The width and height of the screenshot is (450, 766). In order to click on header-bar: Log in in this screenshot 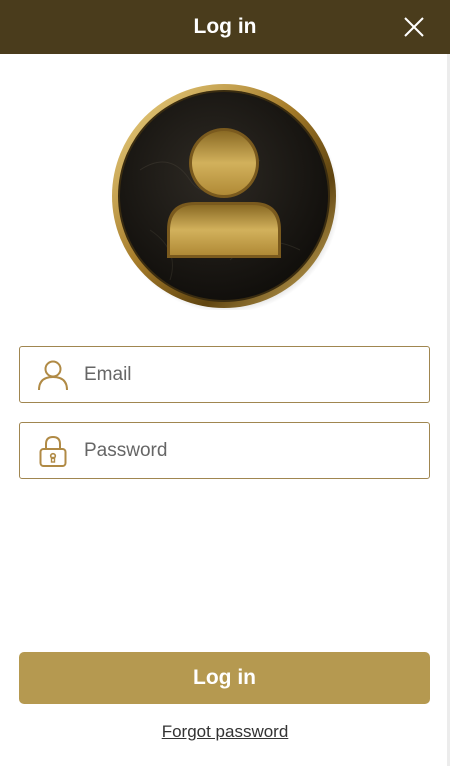, I will do `click(225, 27)`.